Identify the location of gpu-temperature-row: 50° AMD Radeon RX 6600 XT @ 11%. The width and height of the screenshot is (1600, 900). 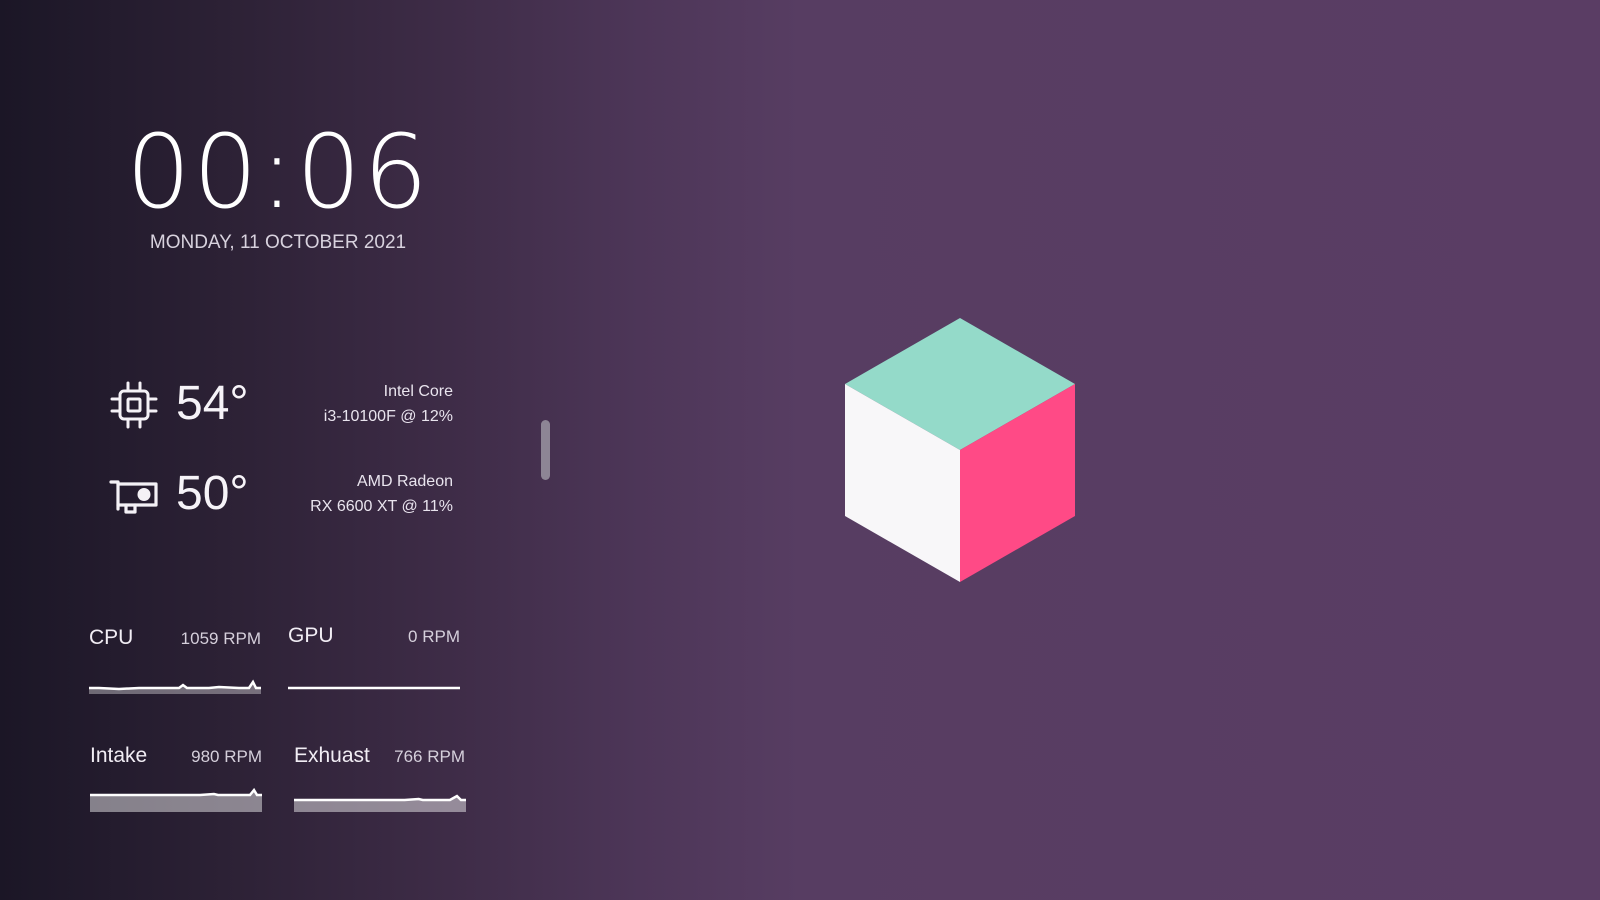
(280, 495).